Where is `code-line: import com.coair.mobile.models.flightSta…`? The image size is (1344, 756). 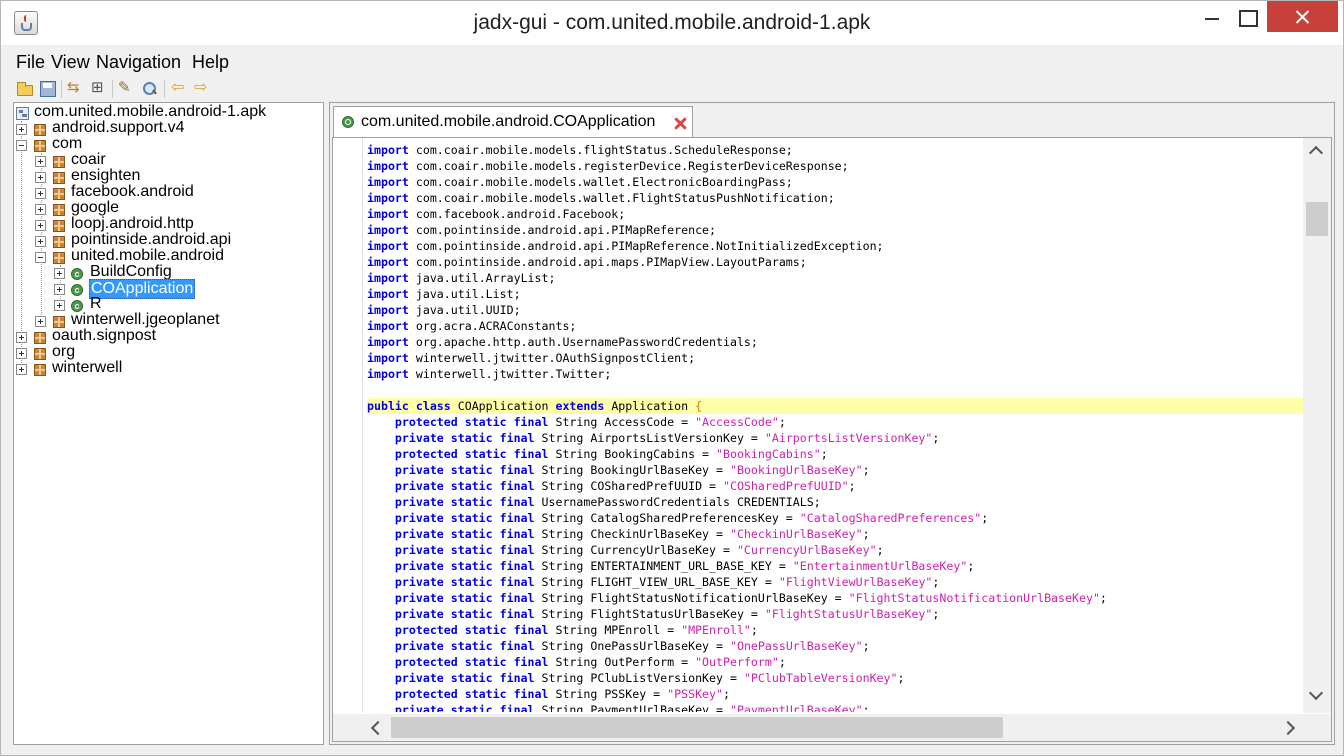 code-line: import com.coair.mobile.models.flightSta… is located at coordinates (835, 150).